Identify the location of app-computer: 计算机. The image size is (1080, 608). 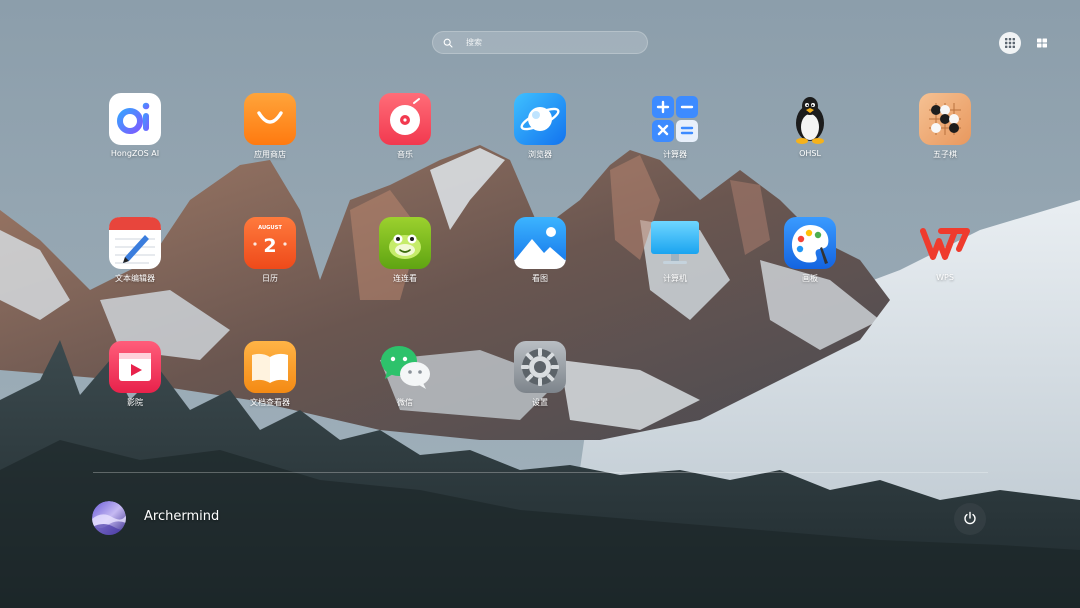
(675, 257).